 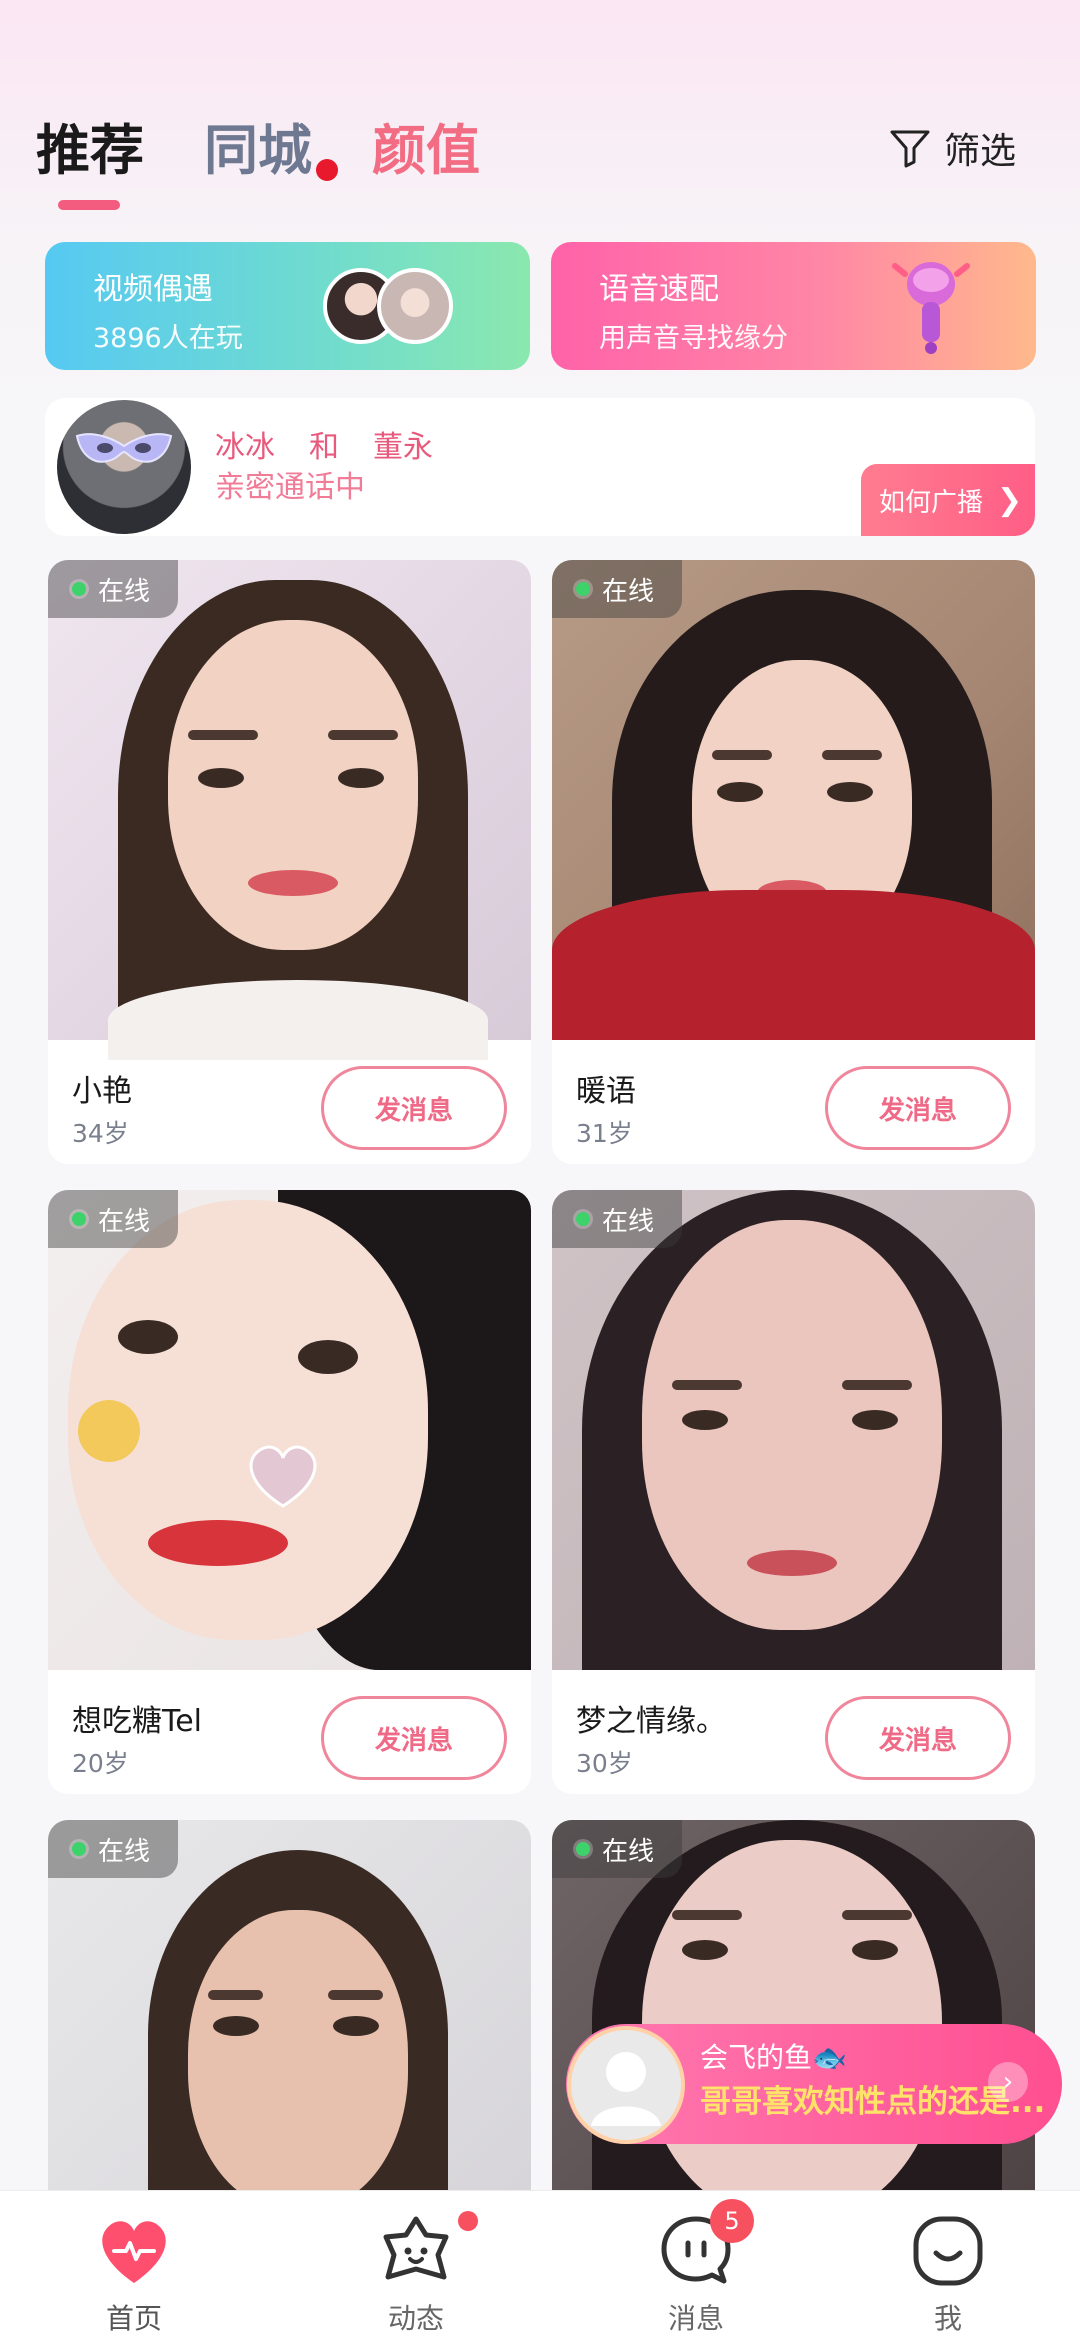 I want to click on profile-name: 想吃糖Tel, so click(x=137, y=1721).